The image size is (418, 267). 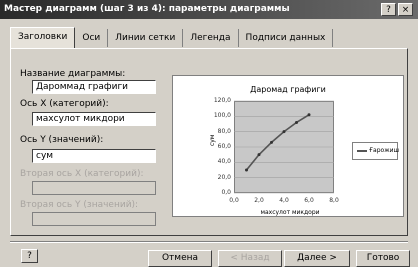 What do you see at coordinates (234, 200) in the screenshot?
I see `x-tick-label: 0,0` at bounding box center [234, 200].